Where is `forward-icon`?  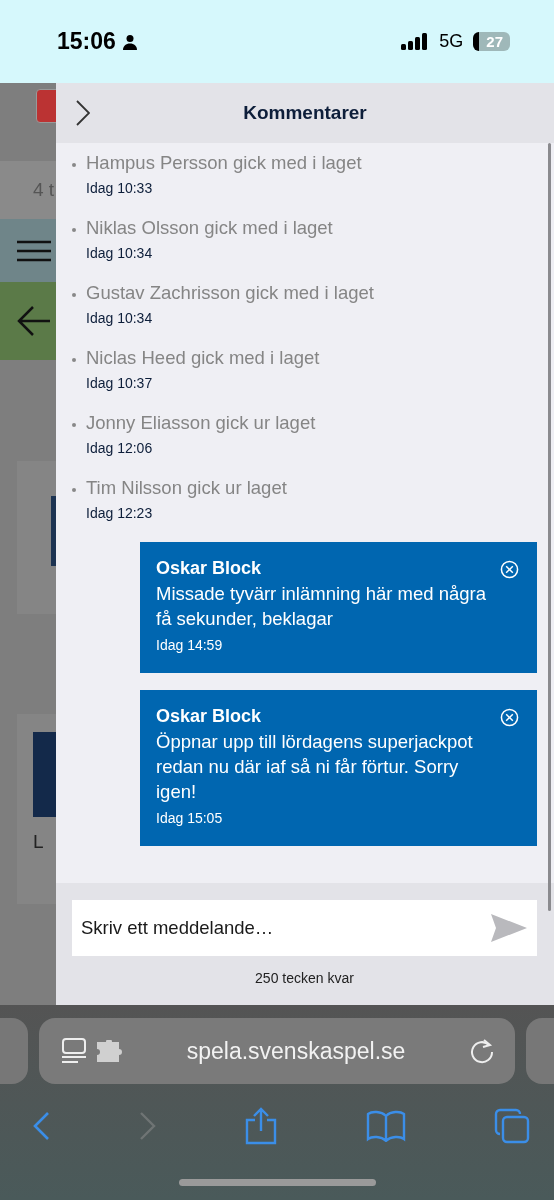
forward-icon is located at coordinates (147, 1126).